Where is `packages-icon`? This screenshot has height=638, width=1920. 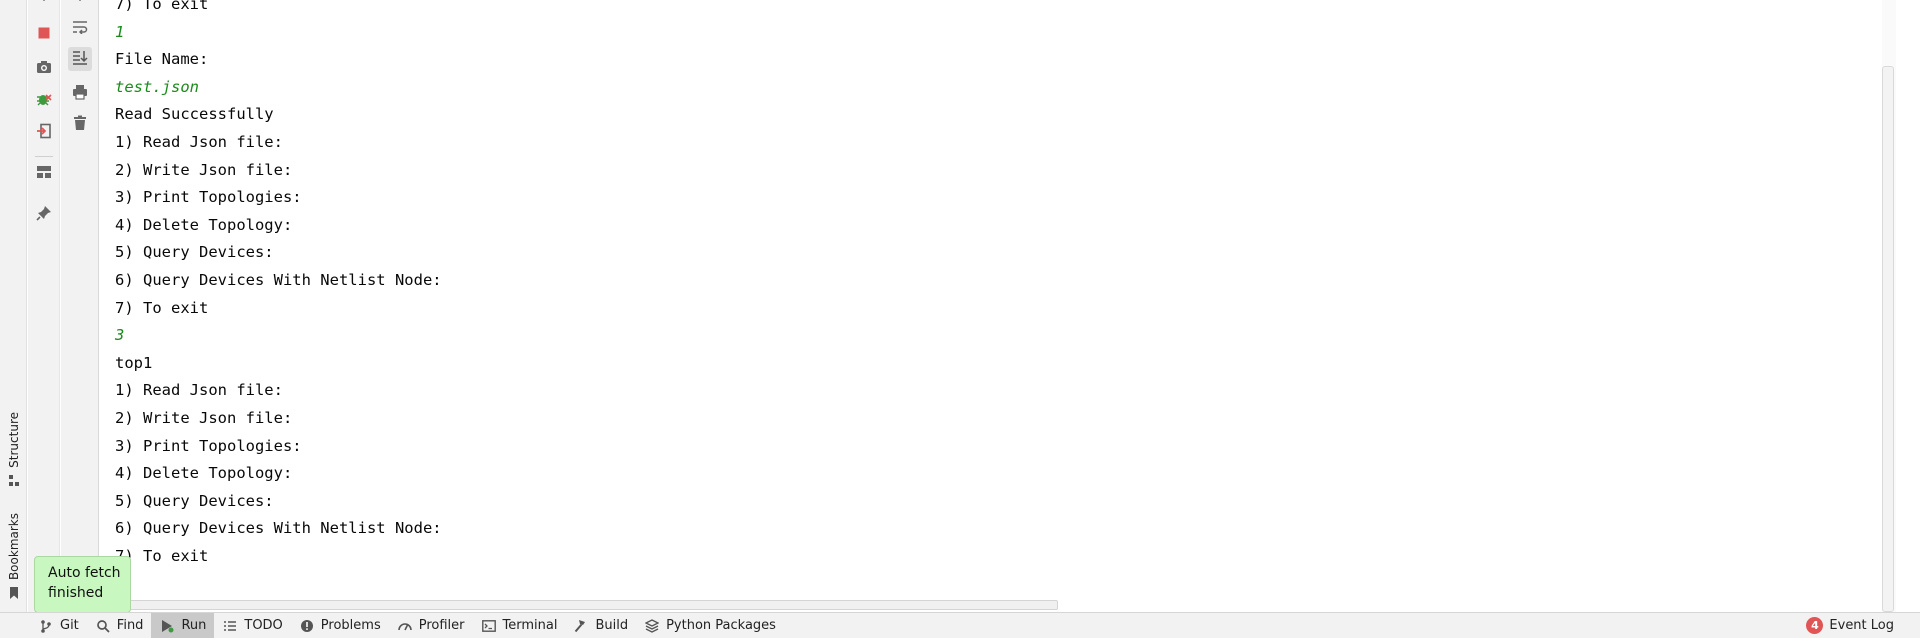 packages-icon is located at coordinates (652, 626).